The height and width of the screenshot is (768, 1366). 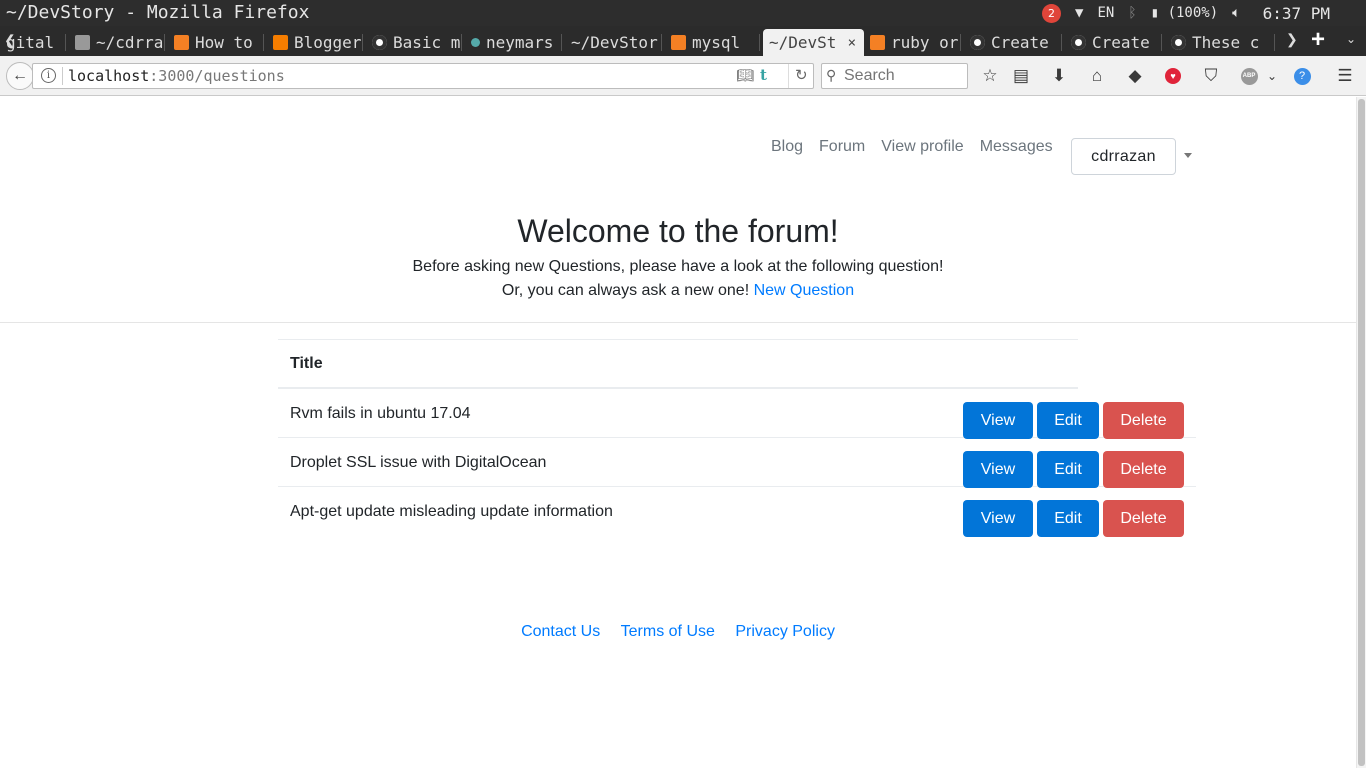 What do you see at coordinates (1059, 76) in the screenshot?
I see `downloads-icon: ⬇` at bounding box center [1059, 76].